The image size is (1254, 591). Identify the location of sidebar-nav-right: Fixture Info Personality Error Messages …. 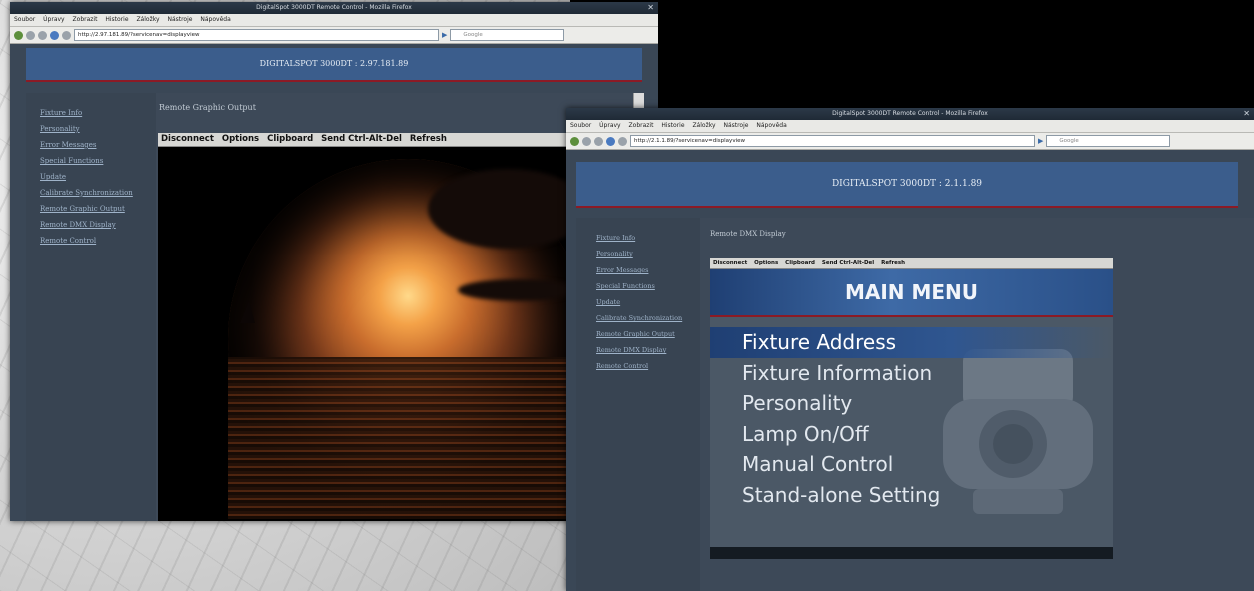
(638, 404).